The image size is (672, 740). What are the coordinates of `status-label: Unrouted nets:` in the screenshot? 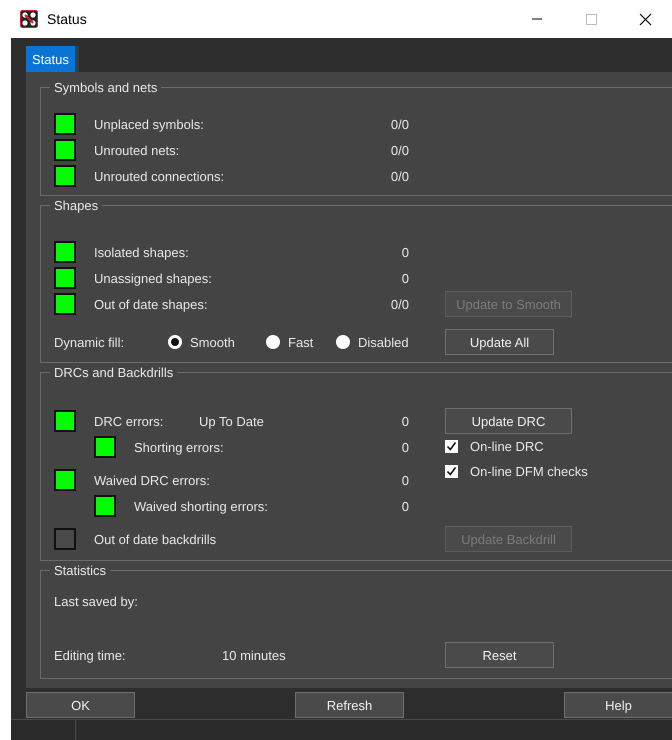 It's located at (137, 150).